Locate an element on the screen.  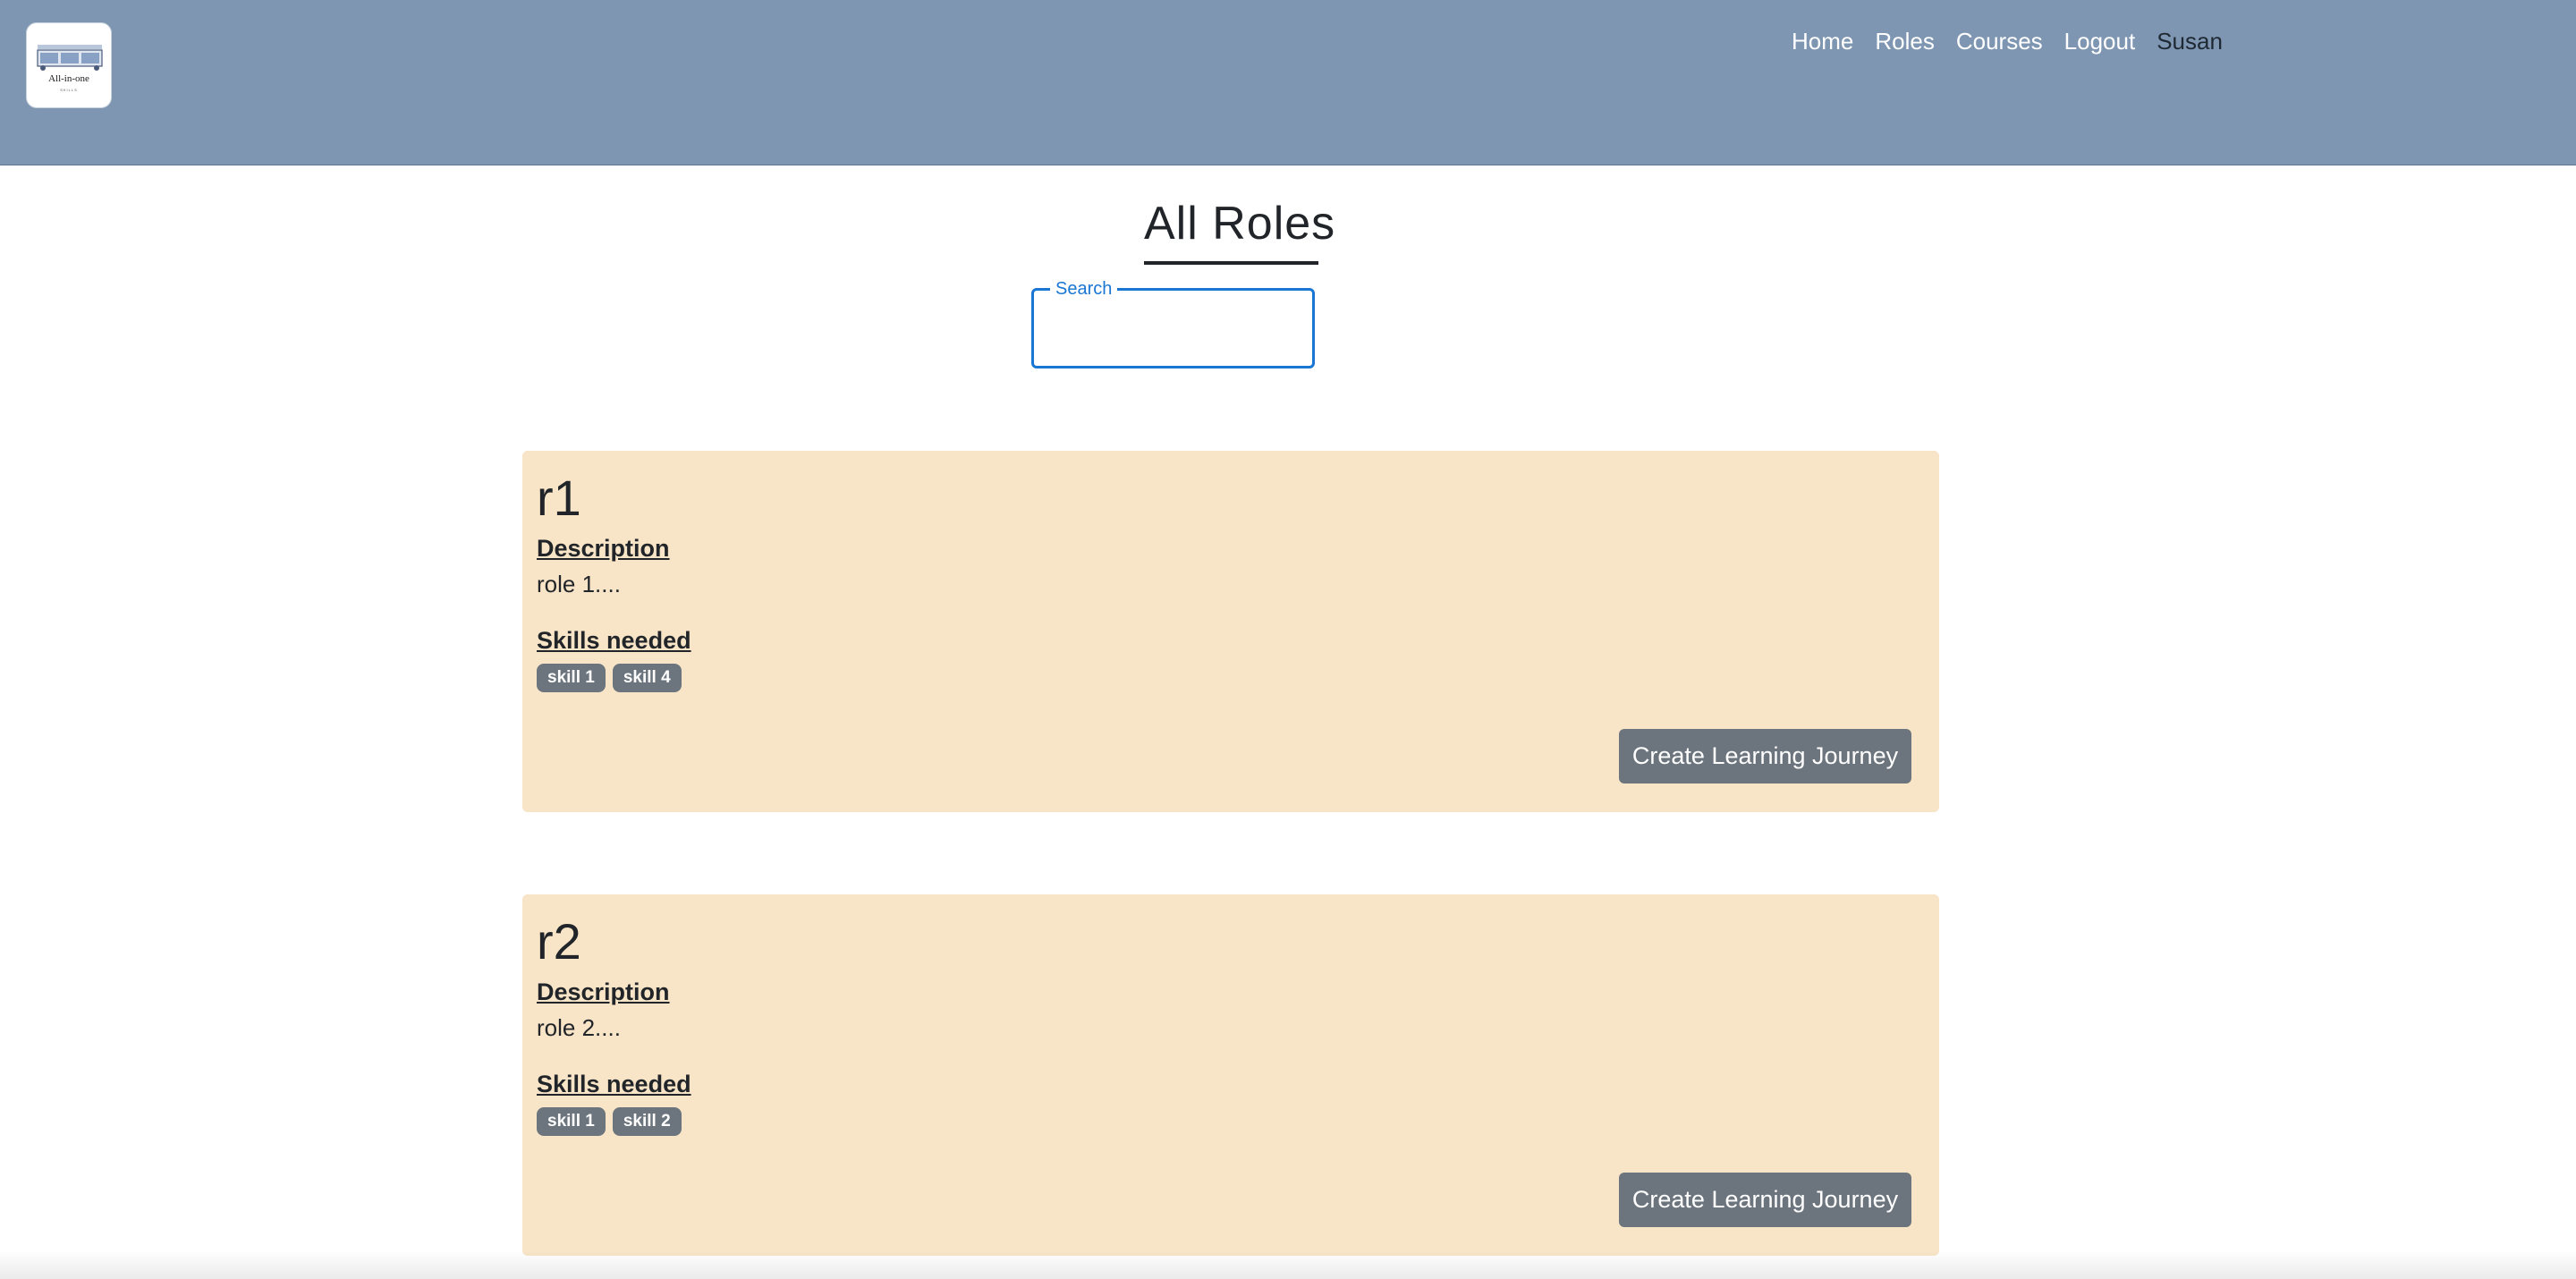
page-title: All Roles is located at coordinates (1240, 224).